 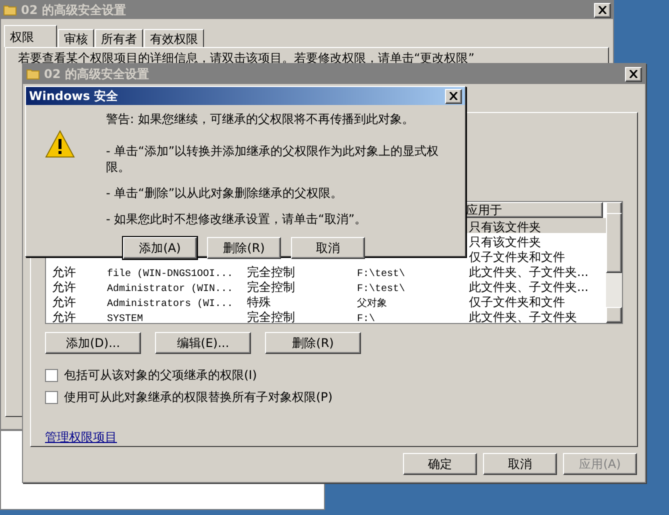 I want to click on dialog-message: 警告: 如果您继续，可继承的父权限将不再传播到此对象。, so click(x=260, y=119).